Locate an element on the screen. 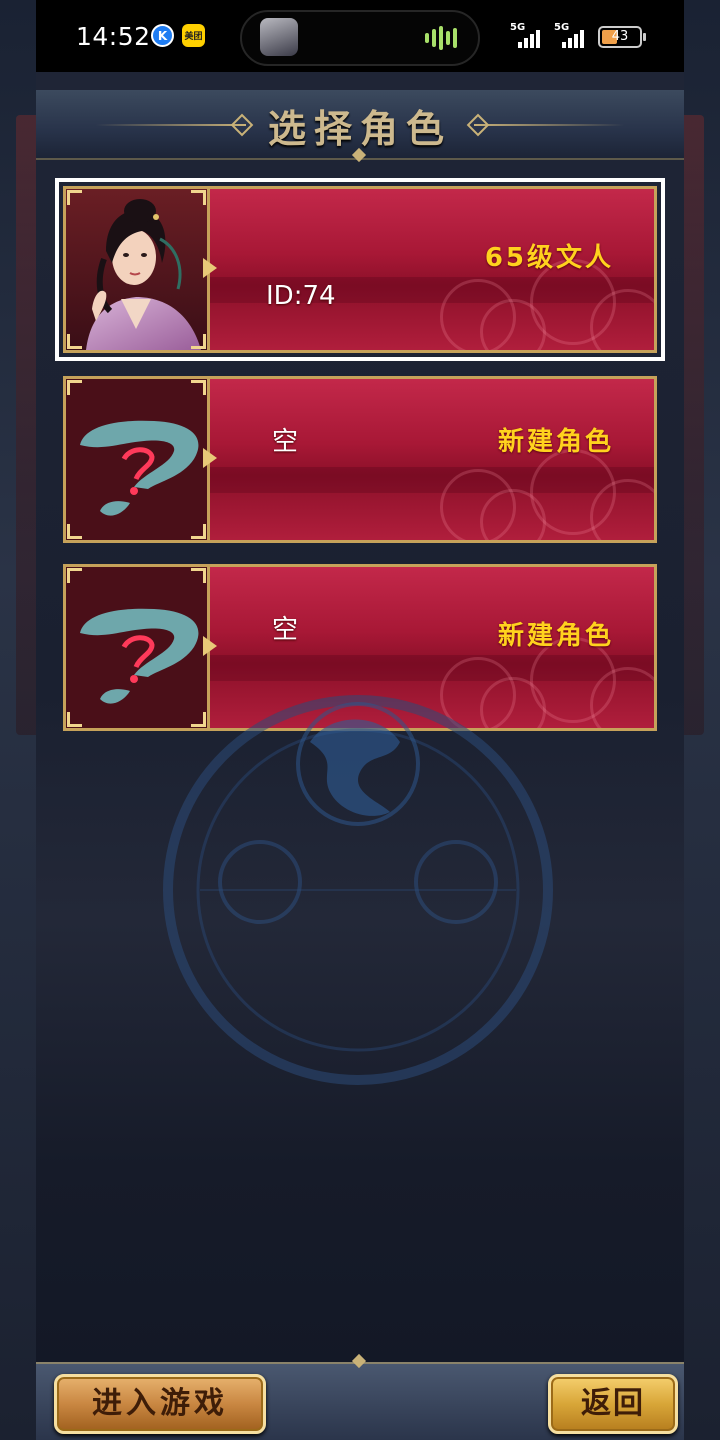  title-banner: 选择角色 is located at coordinates (360, 126).